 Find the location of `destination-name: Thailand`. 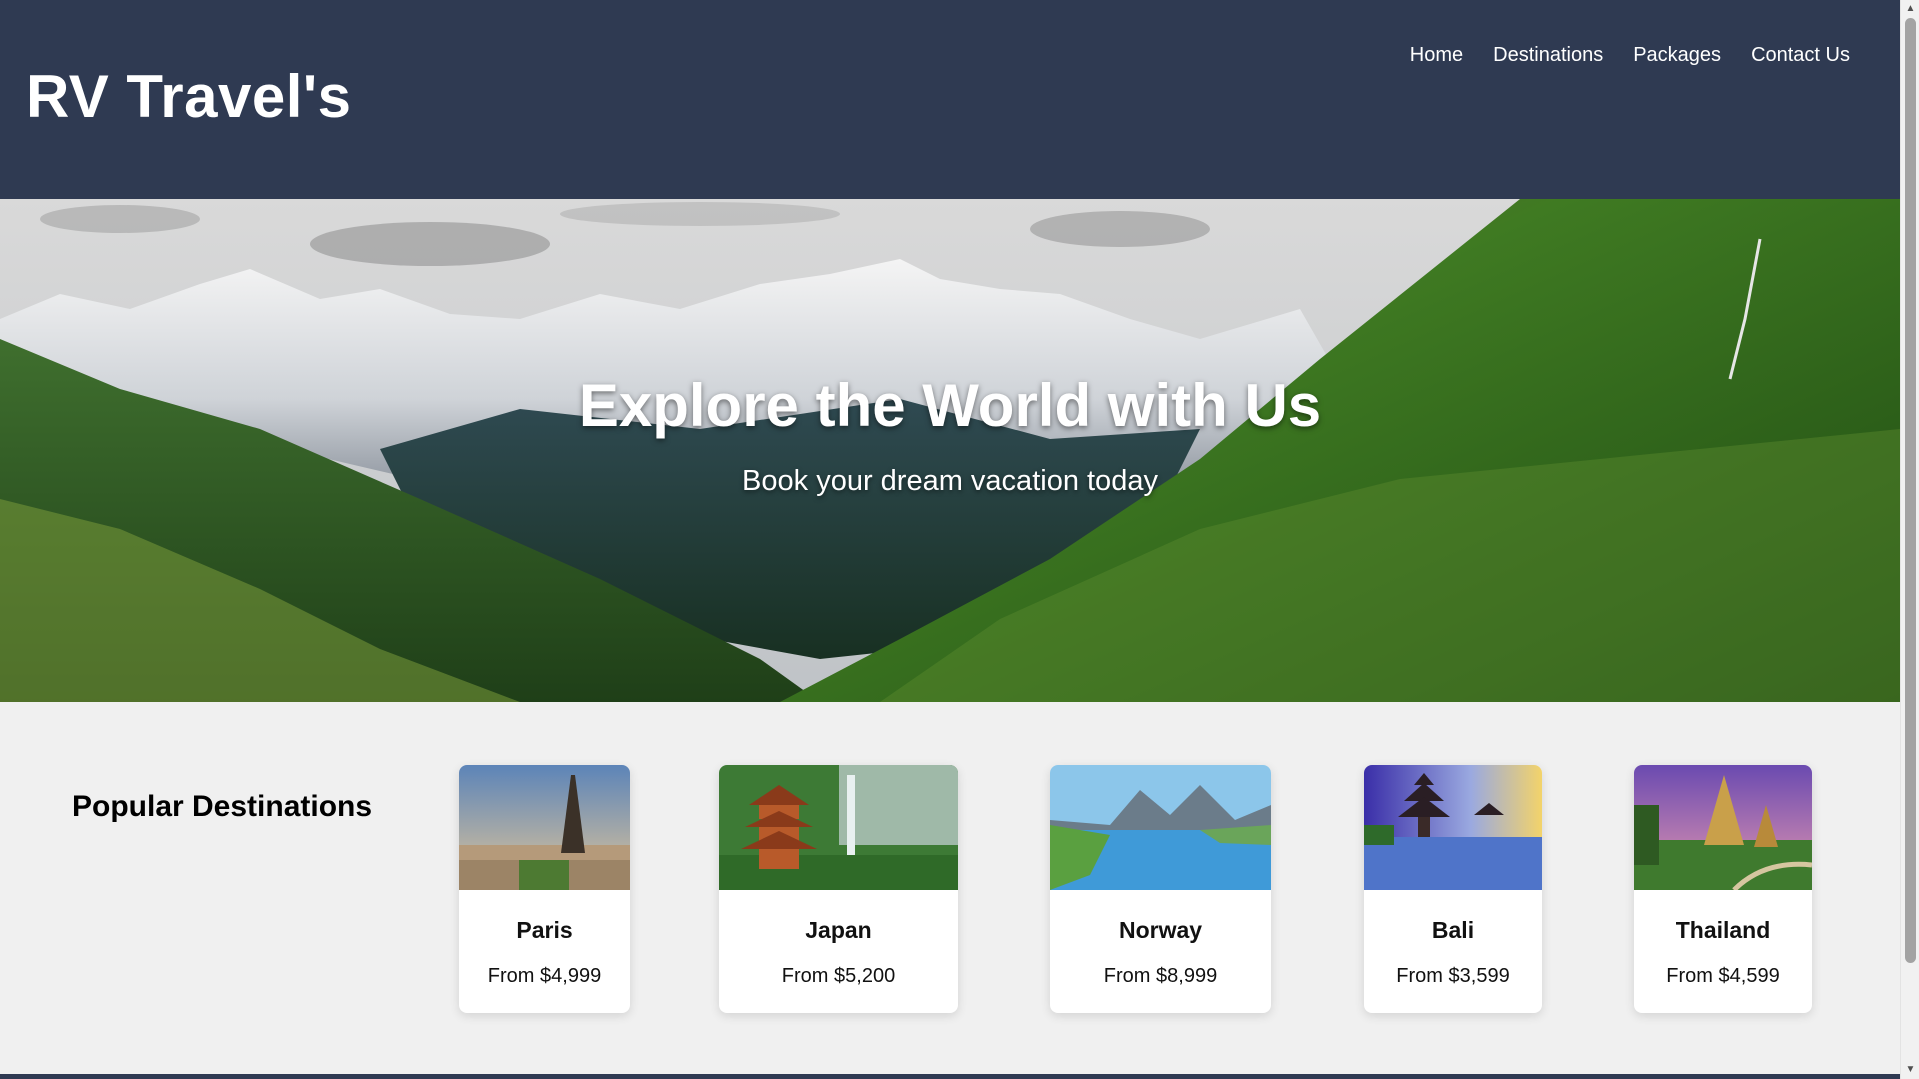

destination-name: Thailand is located at coordinates (1723, 930).